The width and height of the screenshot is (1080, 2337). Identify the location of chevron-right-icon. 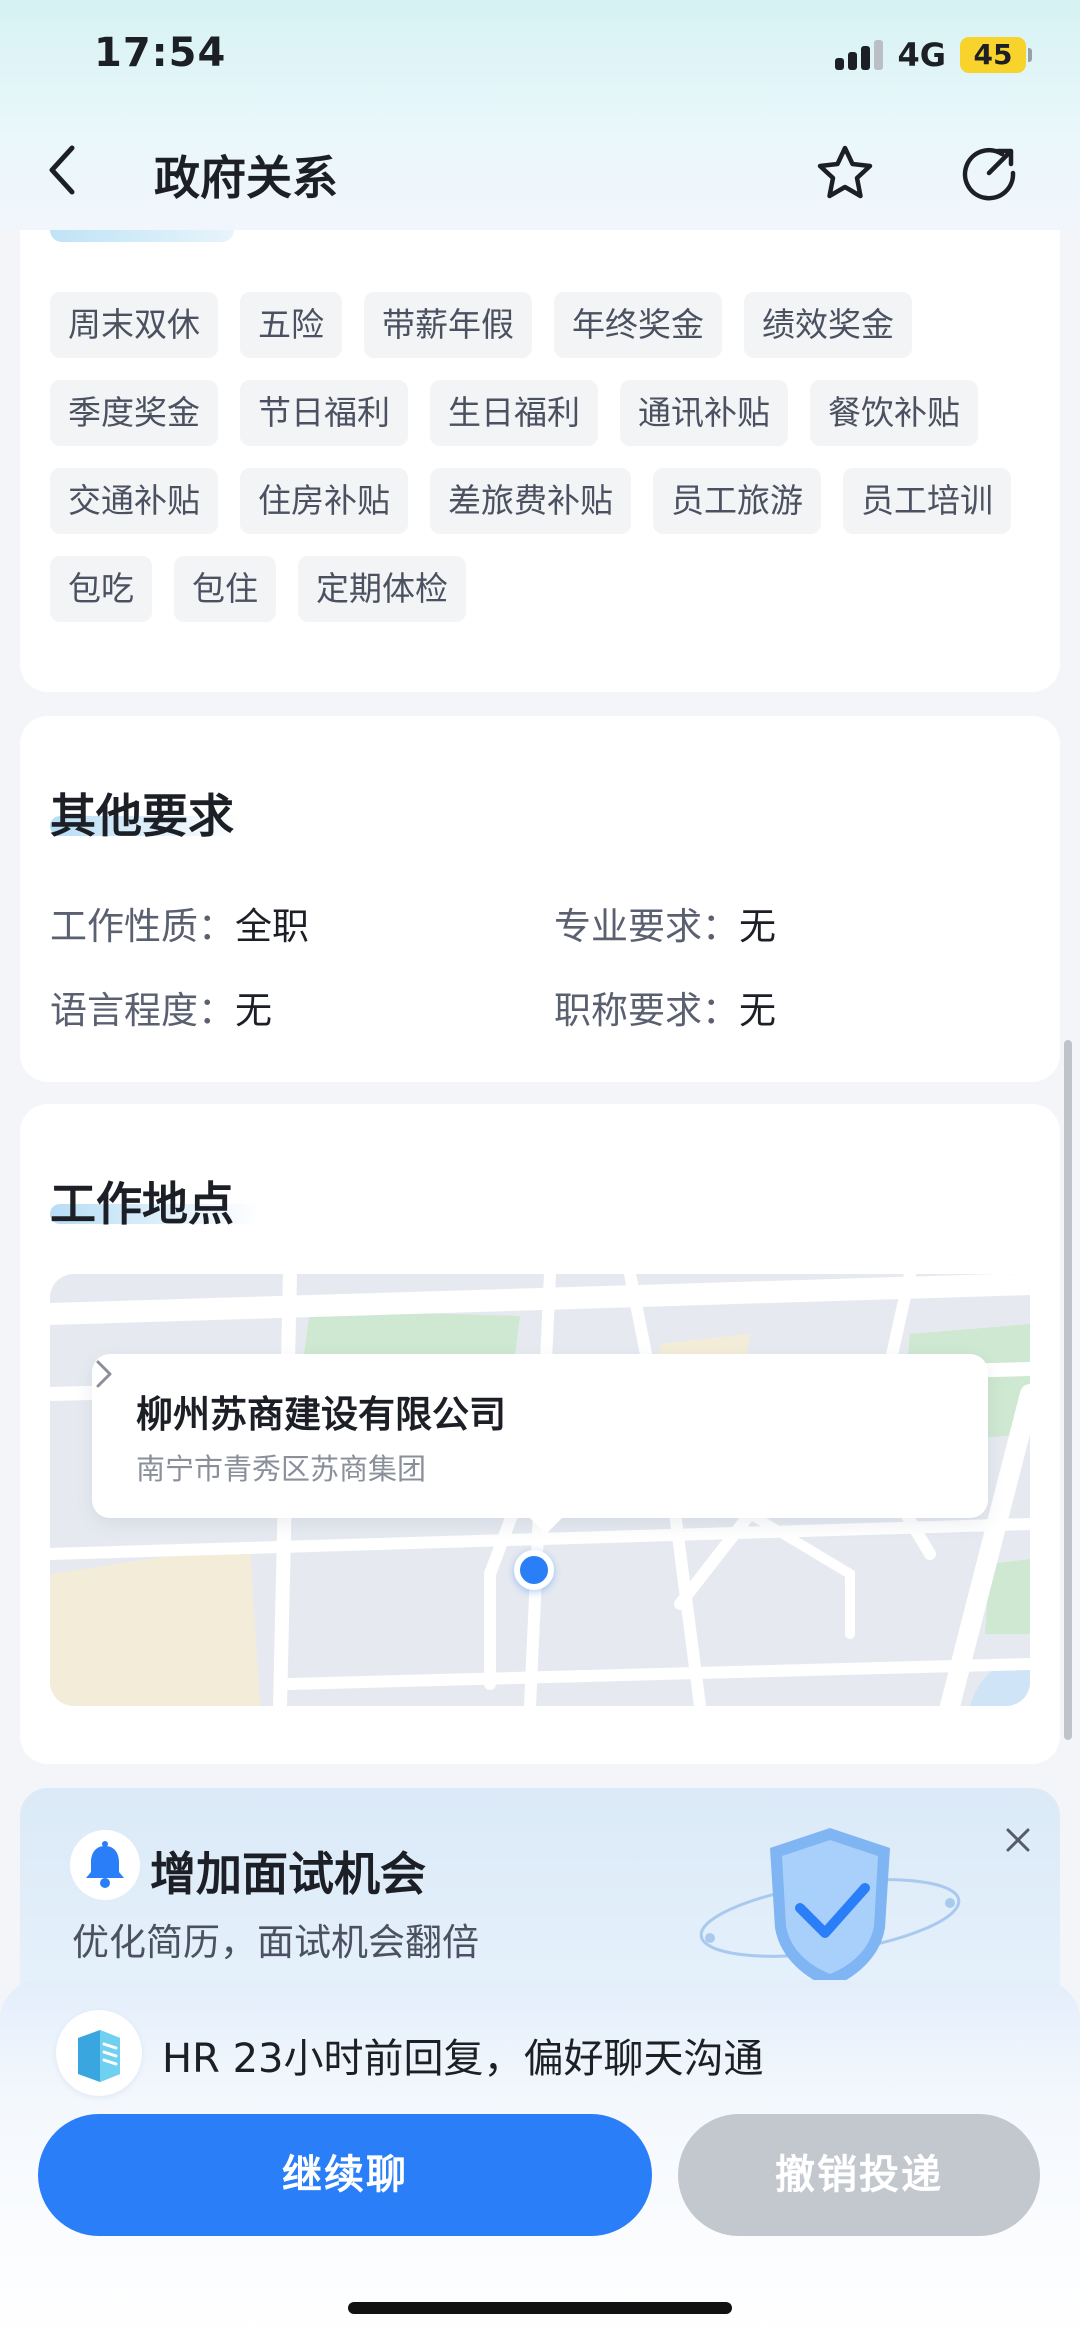
(104, 1374).